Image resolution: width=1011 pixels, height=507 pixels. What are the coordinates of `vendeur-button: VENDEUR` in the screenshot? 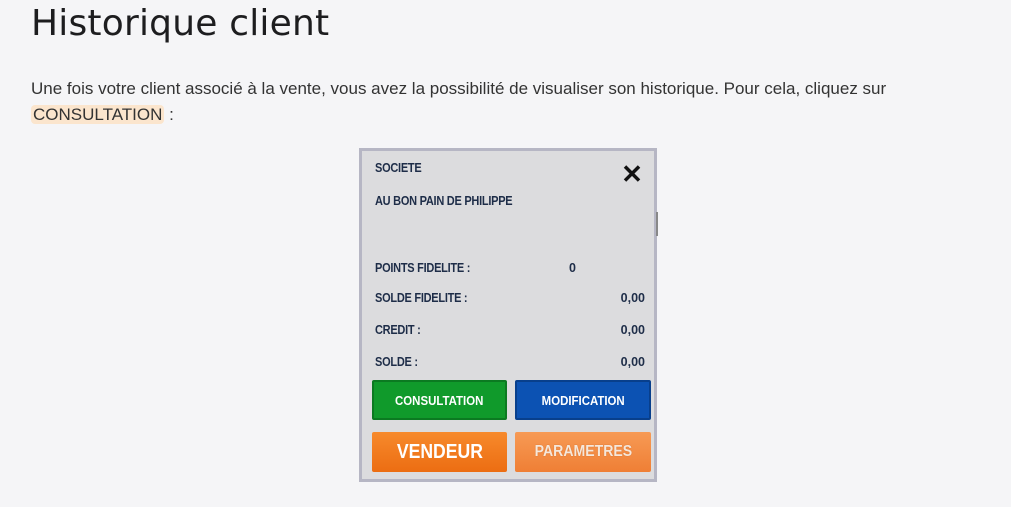 It's located at (439, 452).